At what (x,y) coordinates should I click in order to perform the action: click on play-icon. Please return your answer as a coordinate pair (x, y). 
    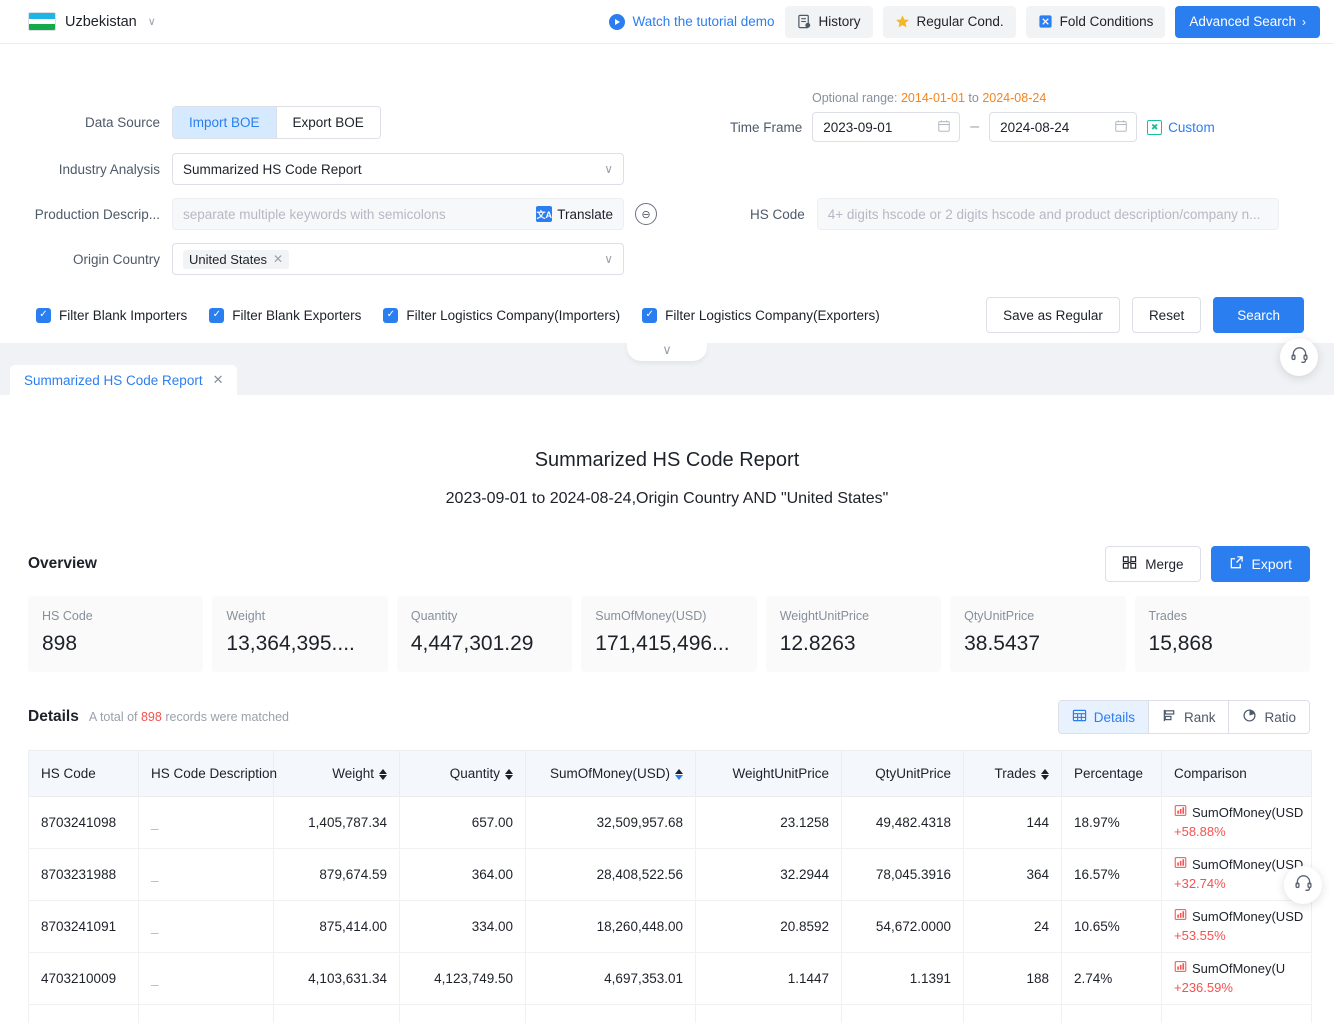
    Looking at the image, I should click on (617, 21).